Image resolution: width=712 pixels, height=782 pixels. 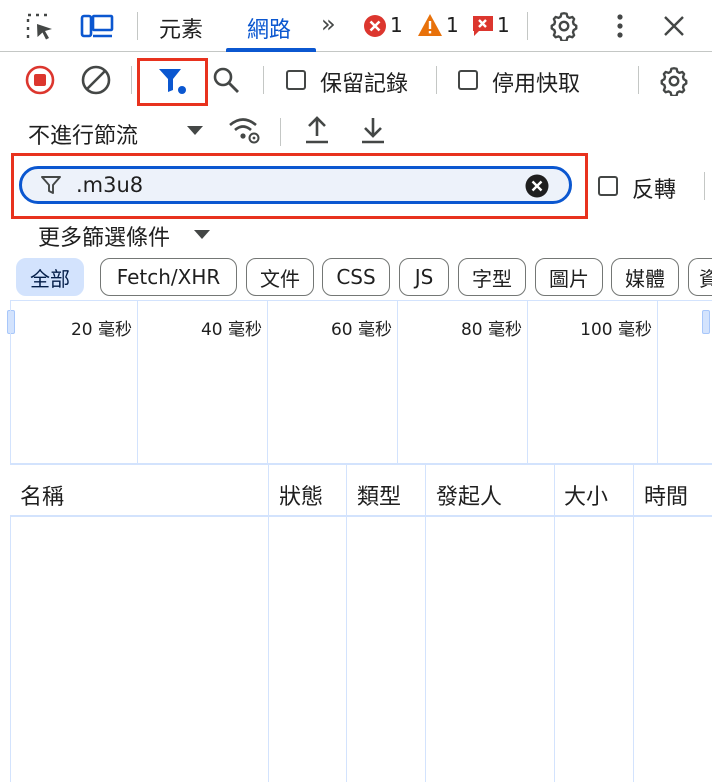 I want to click on panel-left-border, so click(x=10, y=541).